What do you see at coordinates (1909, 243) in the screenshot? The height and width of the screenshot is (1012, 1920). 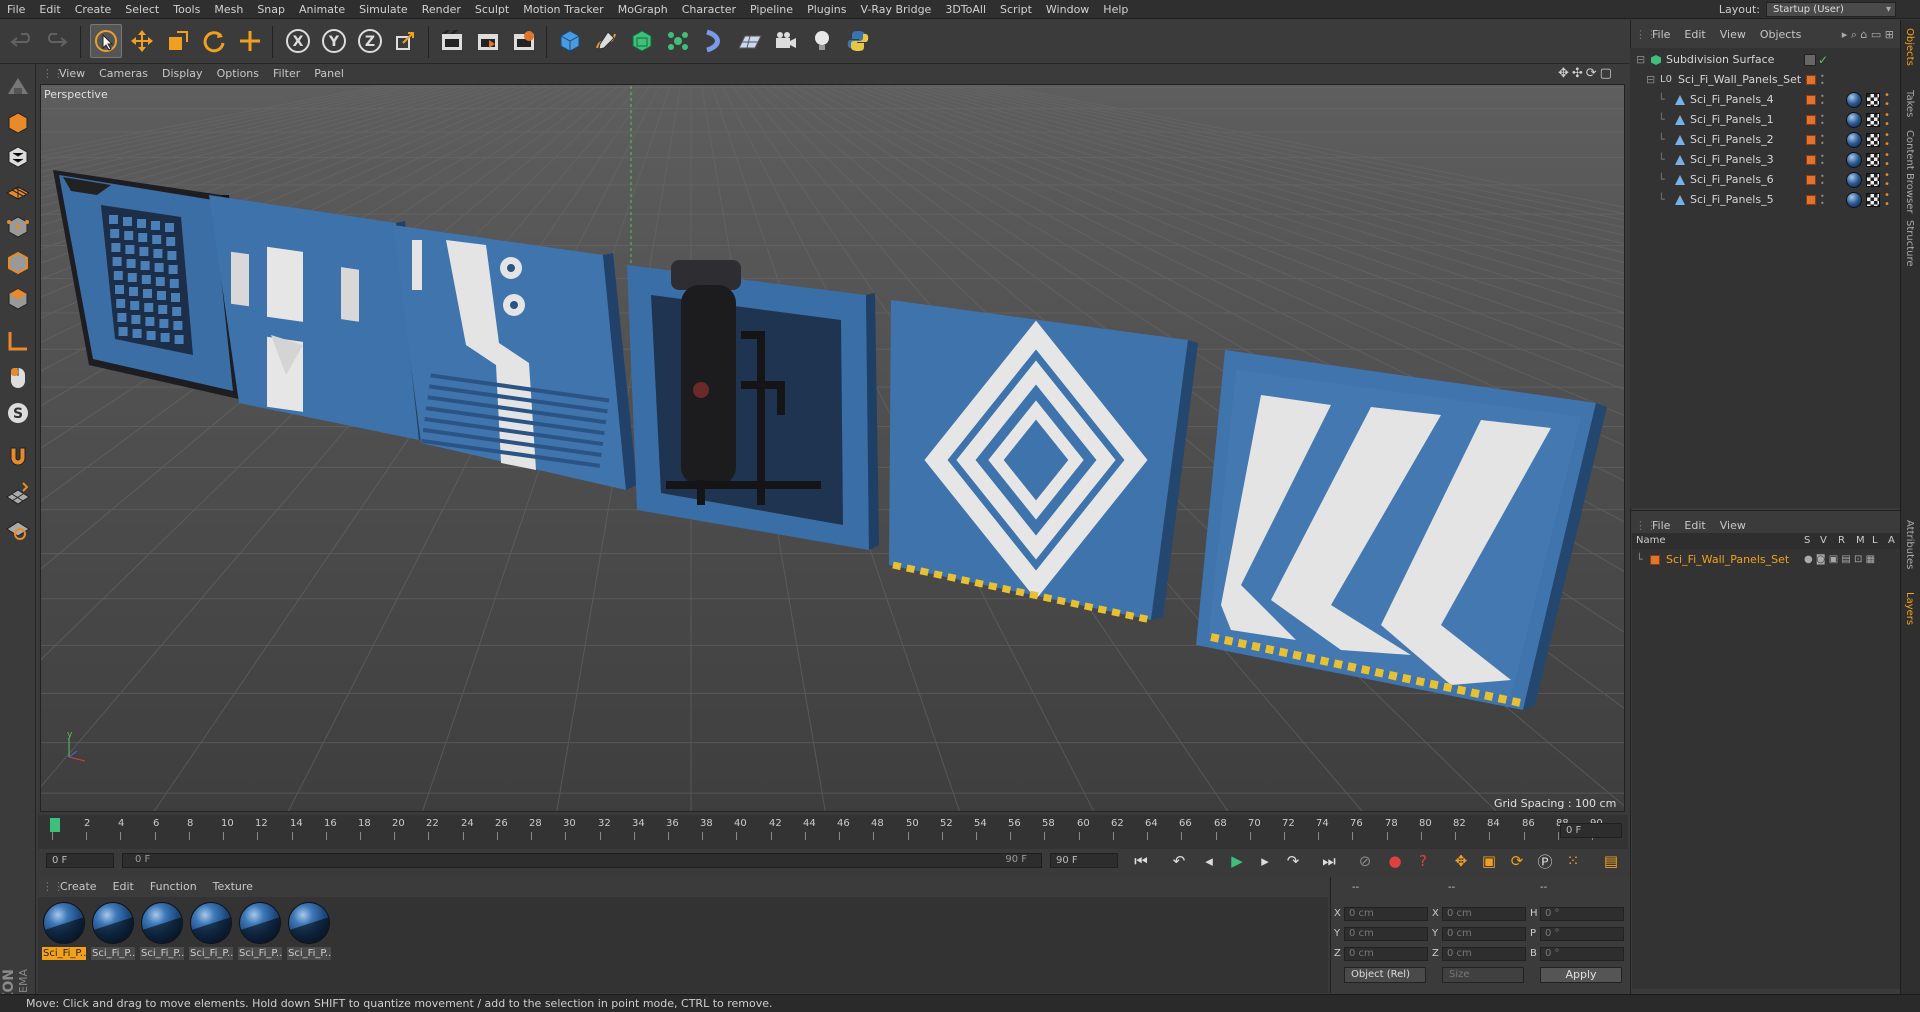 I see `tab-structure: Structure` at bounding box center [1909, 243].